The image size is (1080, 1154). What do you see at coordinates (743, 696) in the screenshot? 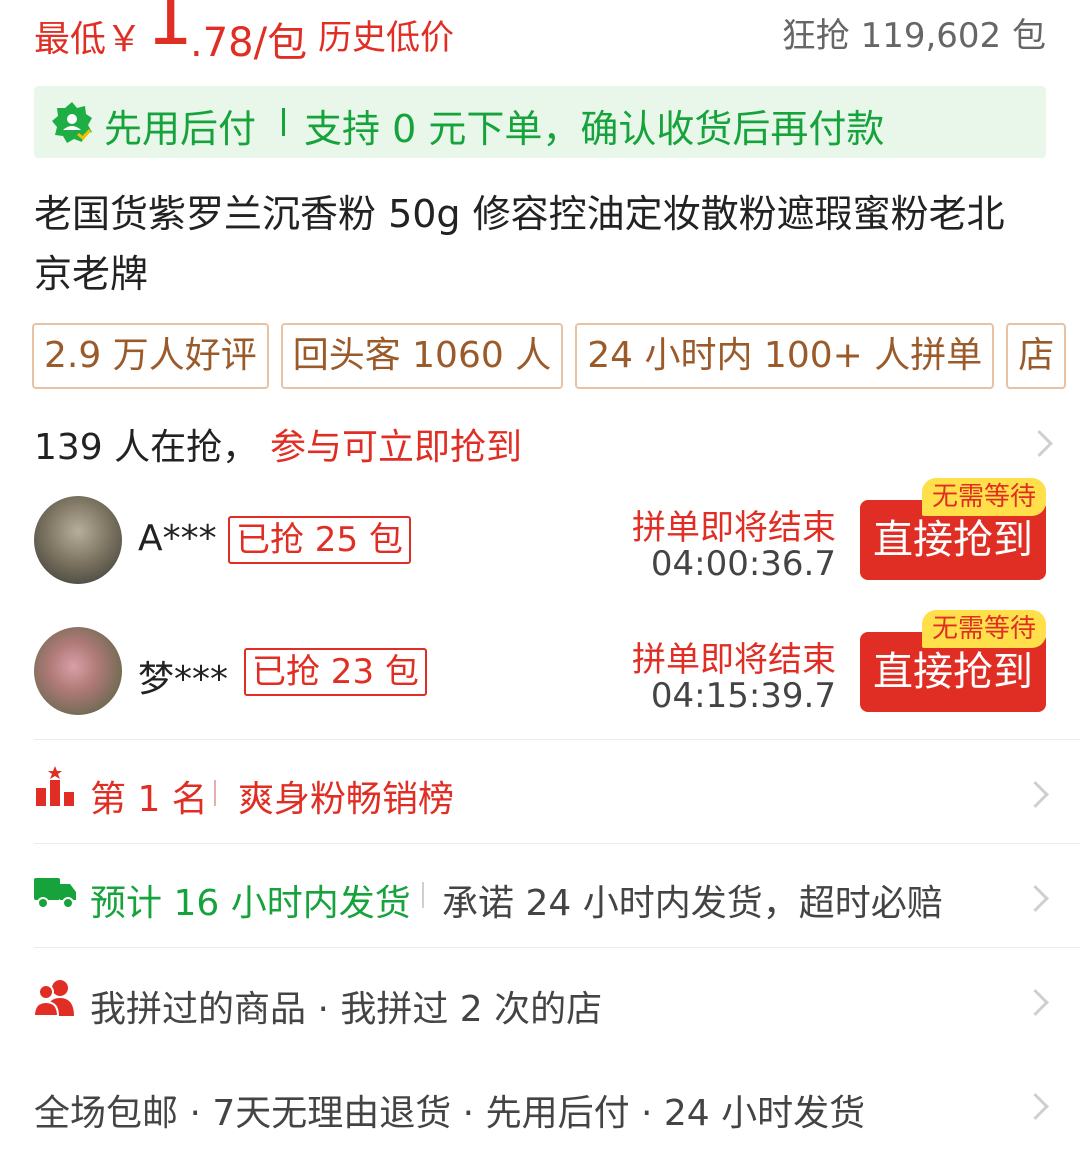
I see `countdown-timer: 04:15:39.7` at bounding box center [743, 696].